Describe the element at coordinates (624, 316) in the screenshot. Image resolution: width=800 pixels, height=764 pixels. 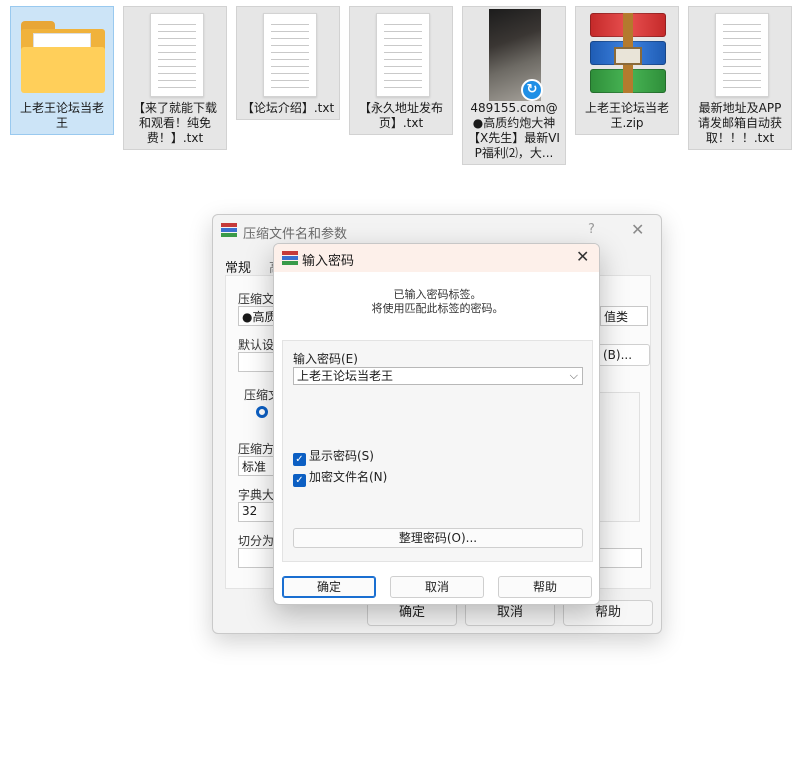
I see `update-mode-select: 值类` at that location.